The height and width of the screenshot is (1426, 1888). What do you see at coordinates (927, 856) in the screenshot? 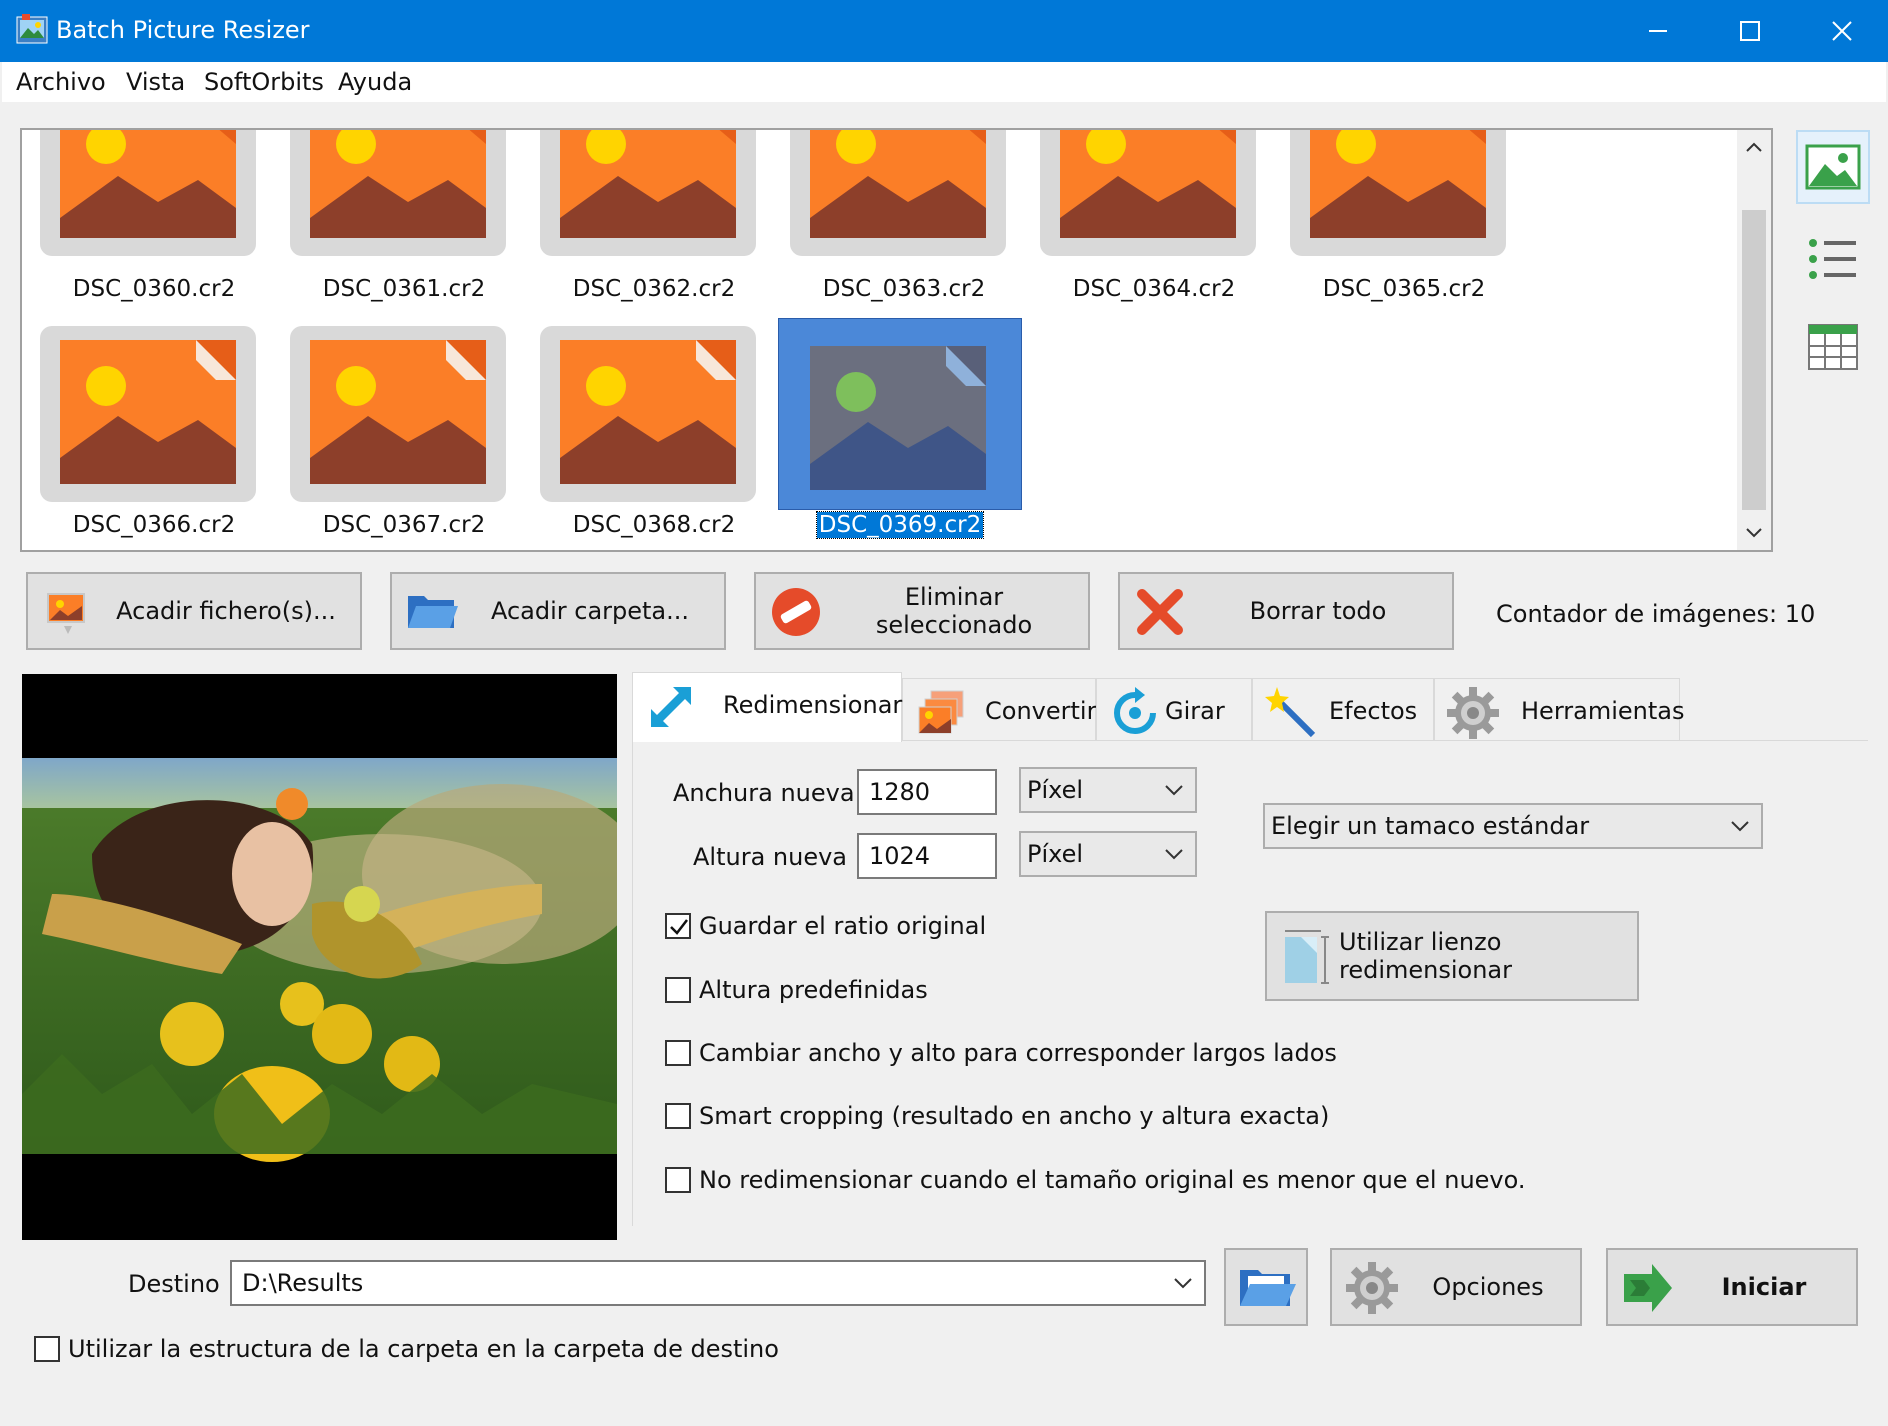
I see `height-input: 1024` at bounding box center [927, 856].